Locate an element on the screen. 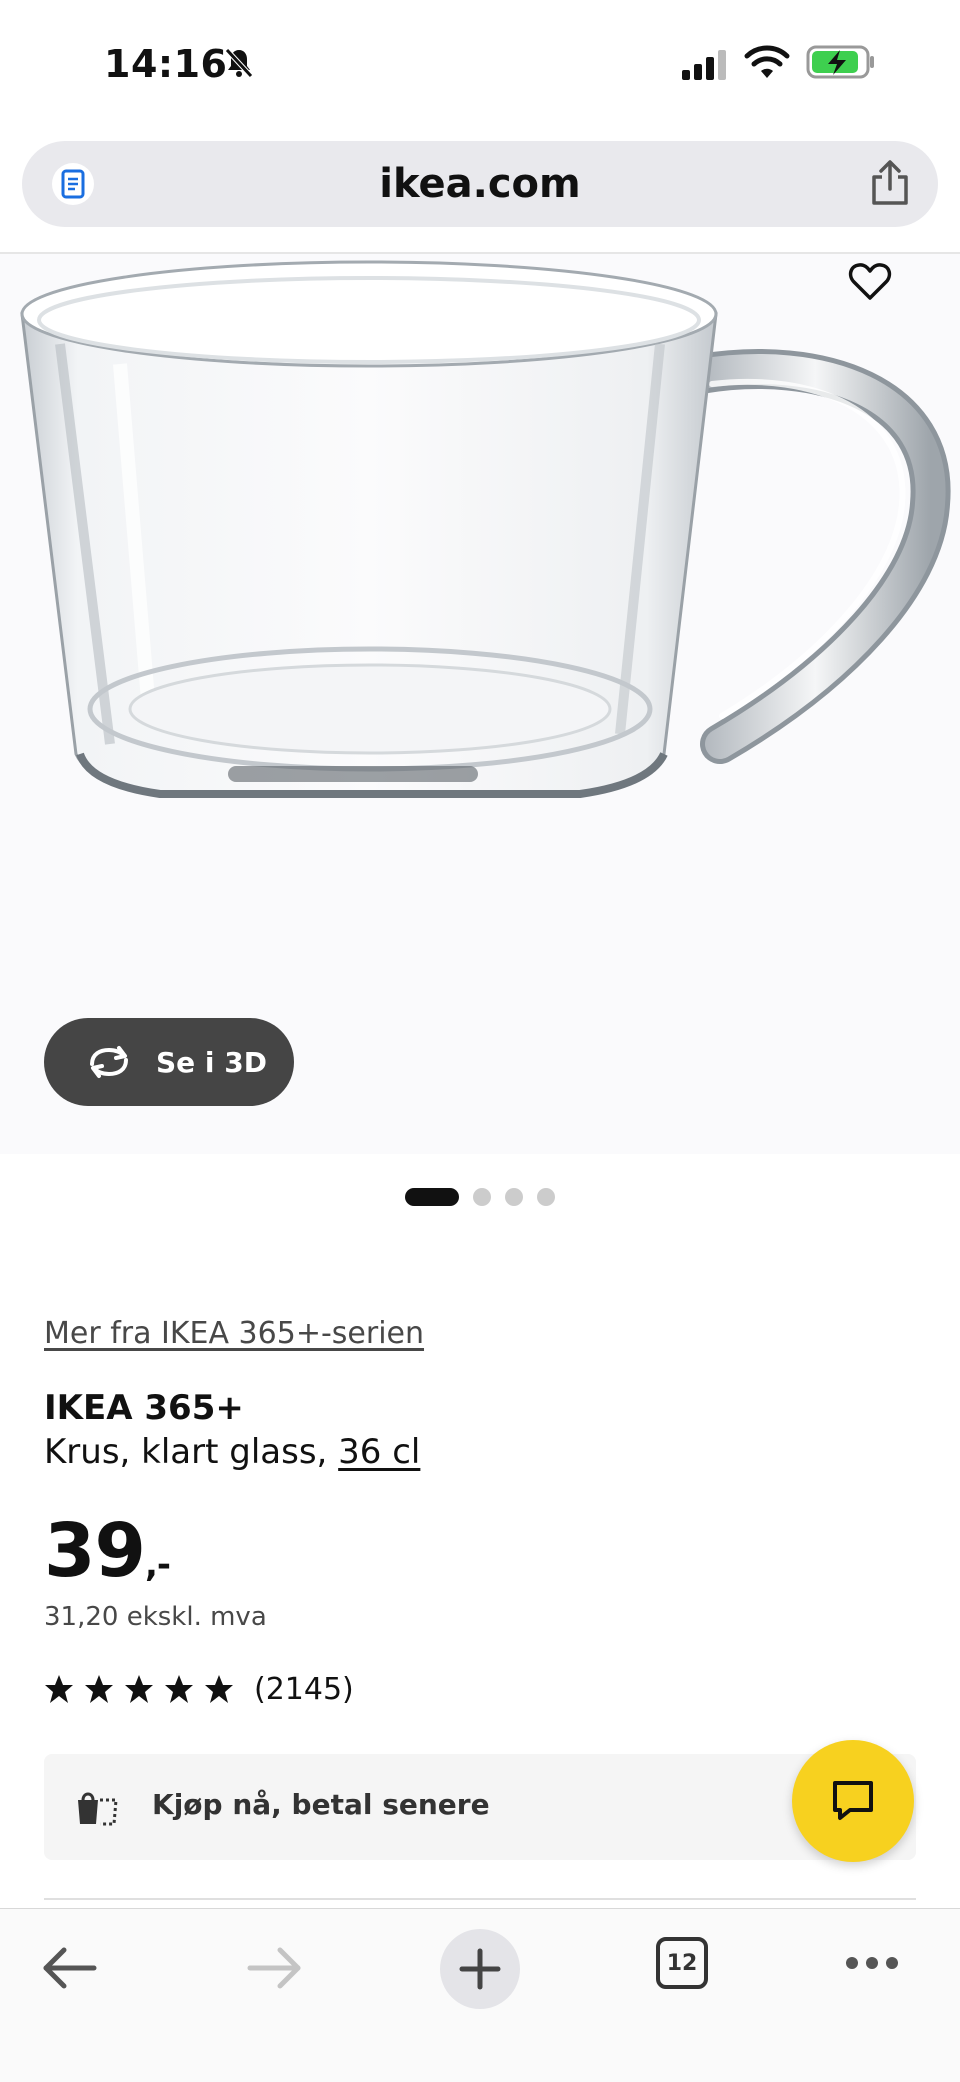 This screenshot has width=960, height=2082. plus-icon is located at coordinates (480, 1969).